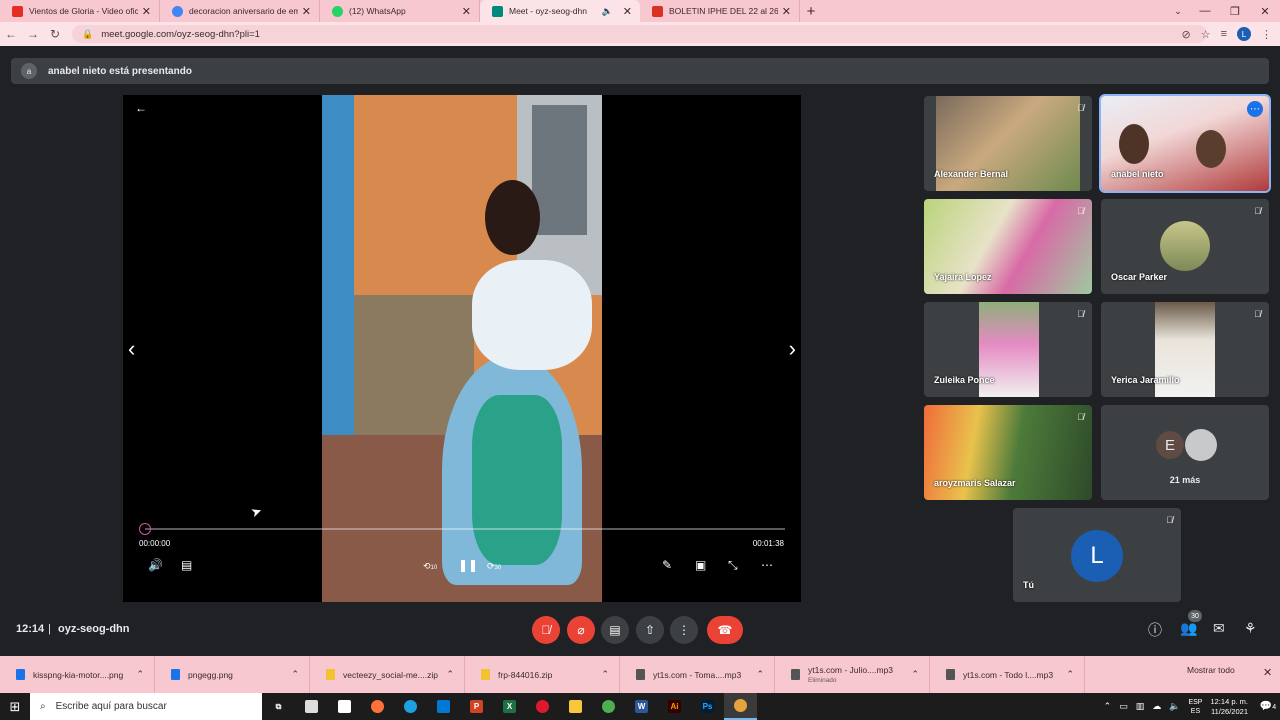  What do you see at coordinates (494, 566) in the screenshot?
I see `forward-30-icon: ⟳30` at bounding box center [494, 566].